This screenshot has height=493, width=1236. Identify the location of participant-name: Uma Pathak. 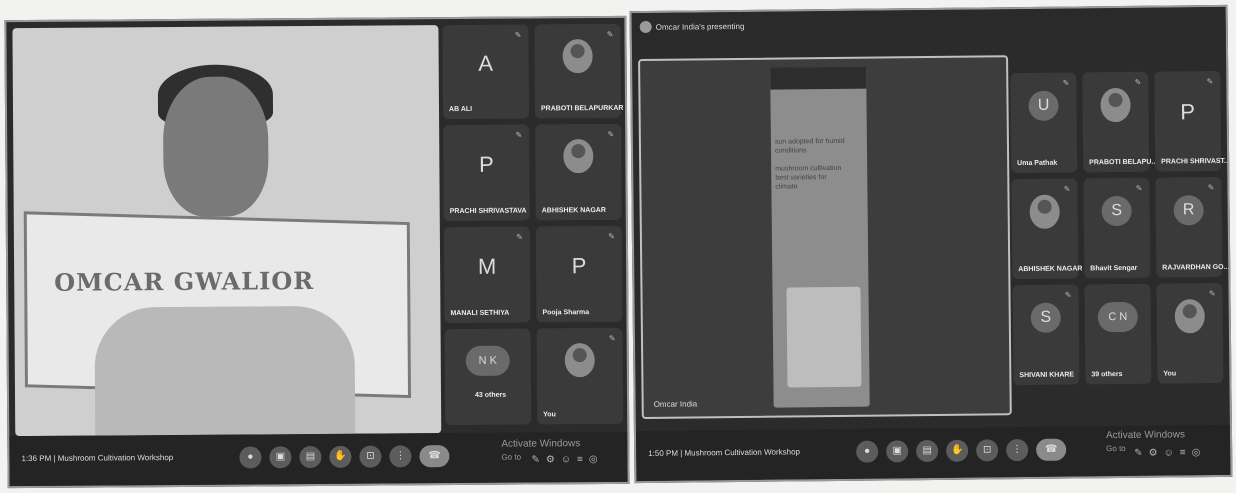
(1037, 163).